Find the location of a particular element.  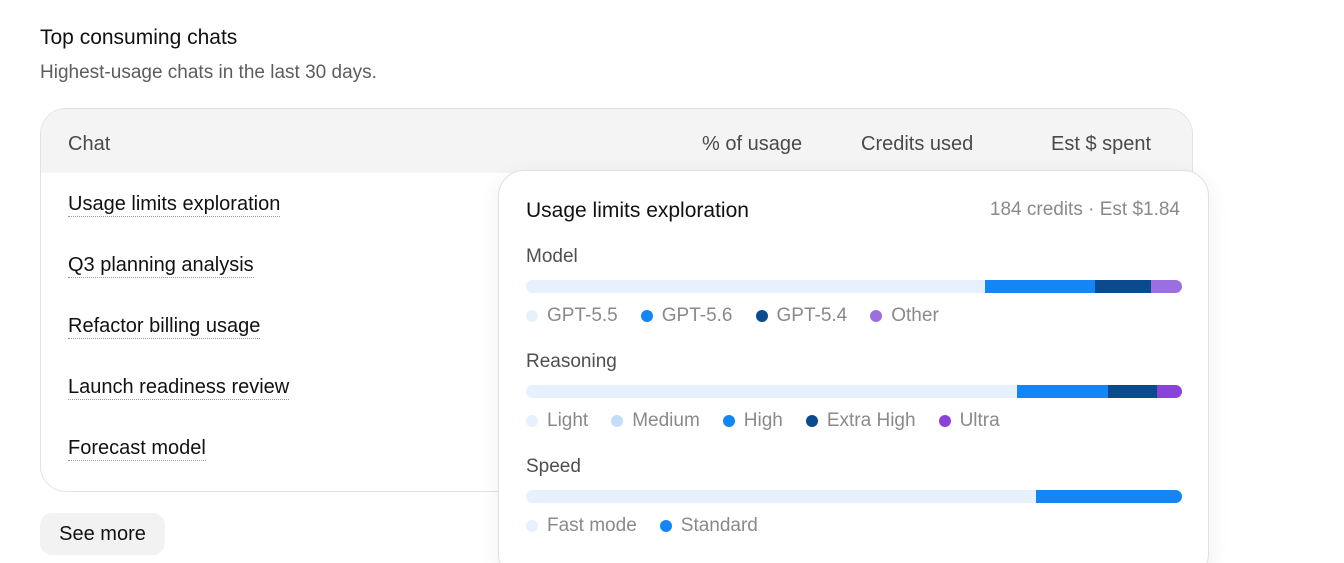

model-bar is located at coordinates (854, 286).